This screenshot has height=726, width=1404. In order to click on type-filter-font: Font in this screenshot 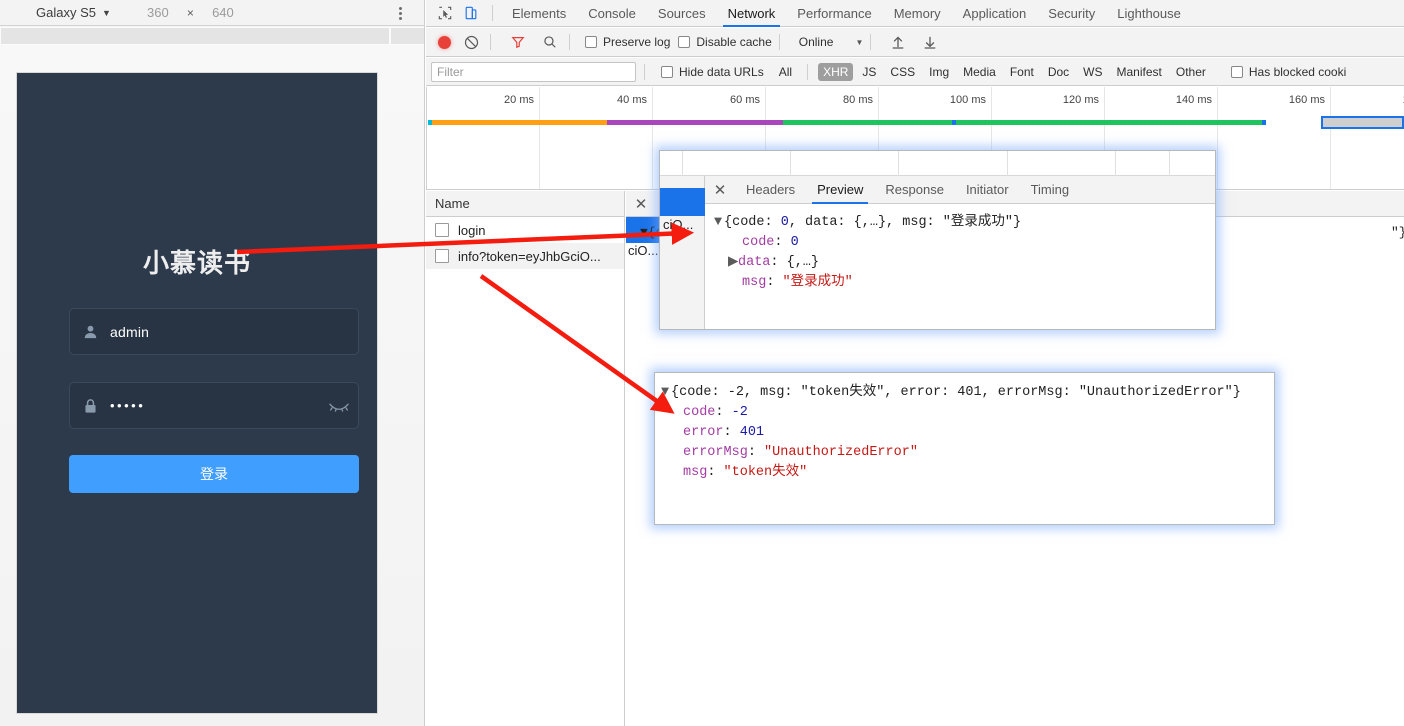, I will do `click(1022, 72)`.